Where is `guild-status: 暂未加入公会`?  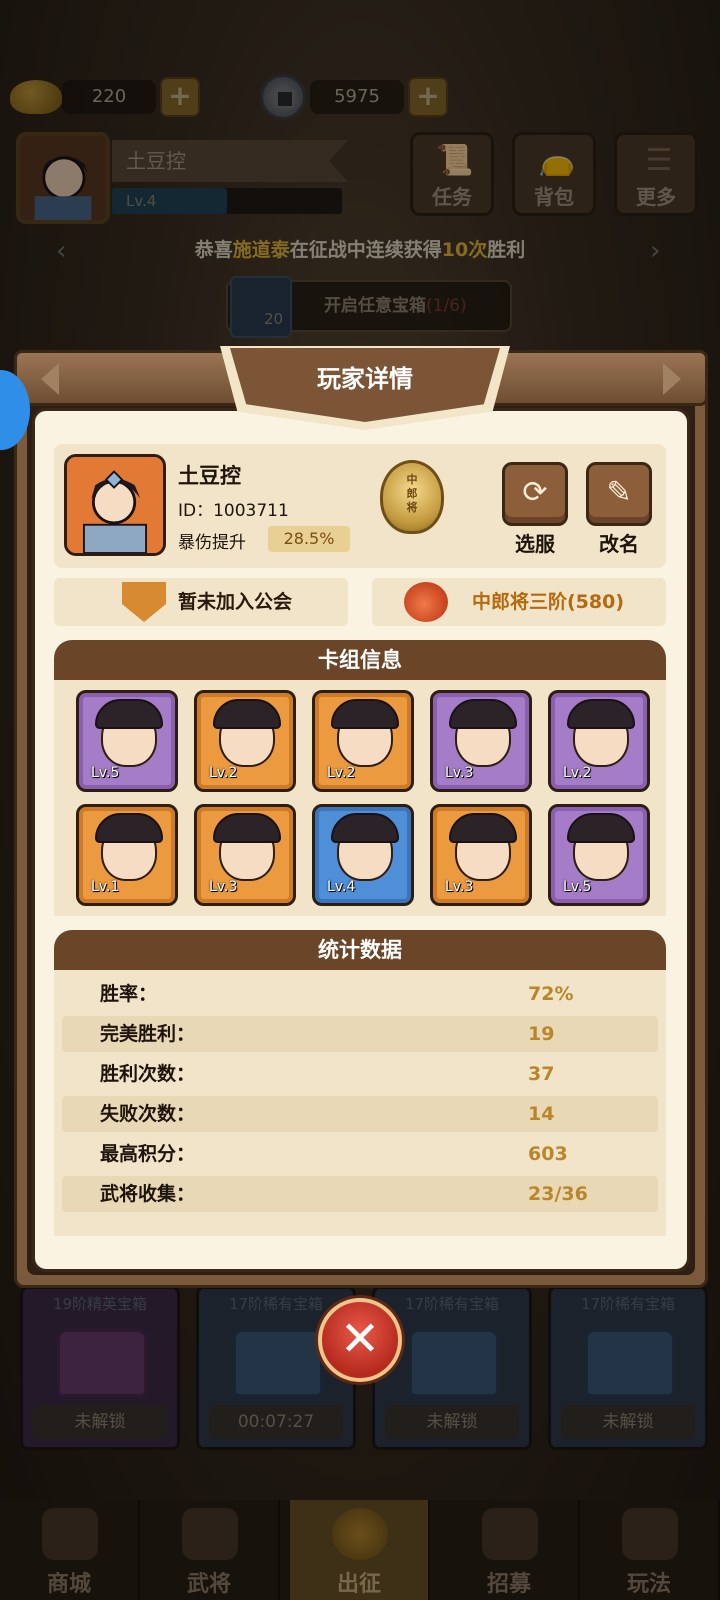 guild-status: 暂未加入公会 is located at coordinates (201, 602).